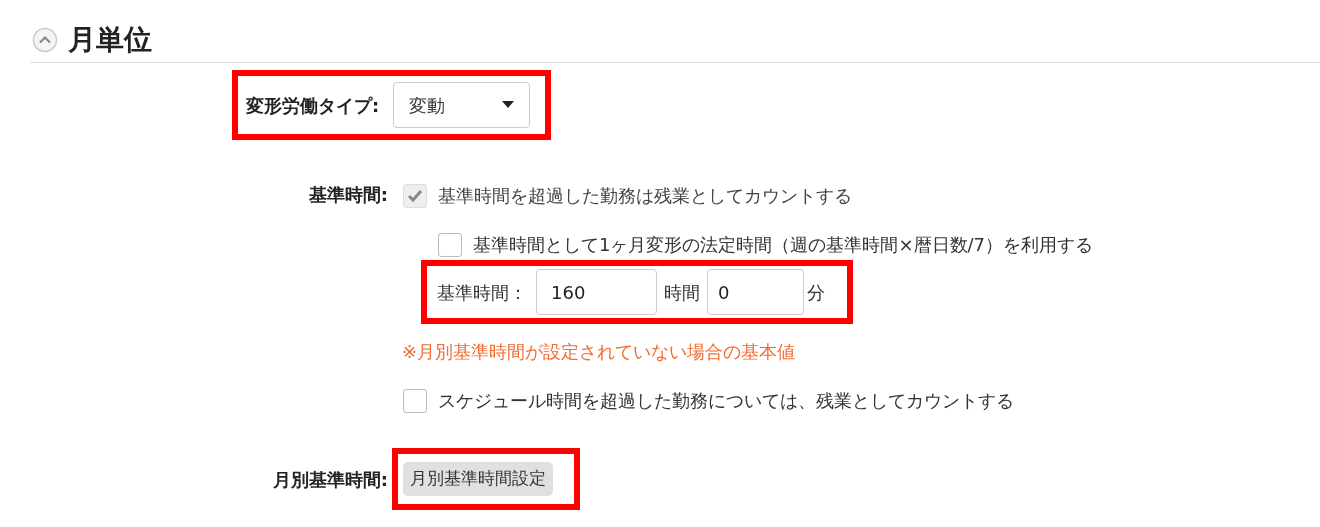 The height and width of the screenshot is (527, 1320). Describe the element at coordinates (330, 479) in the screenshot. I see `field-label: 月別基準時間:` at that location.